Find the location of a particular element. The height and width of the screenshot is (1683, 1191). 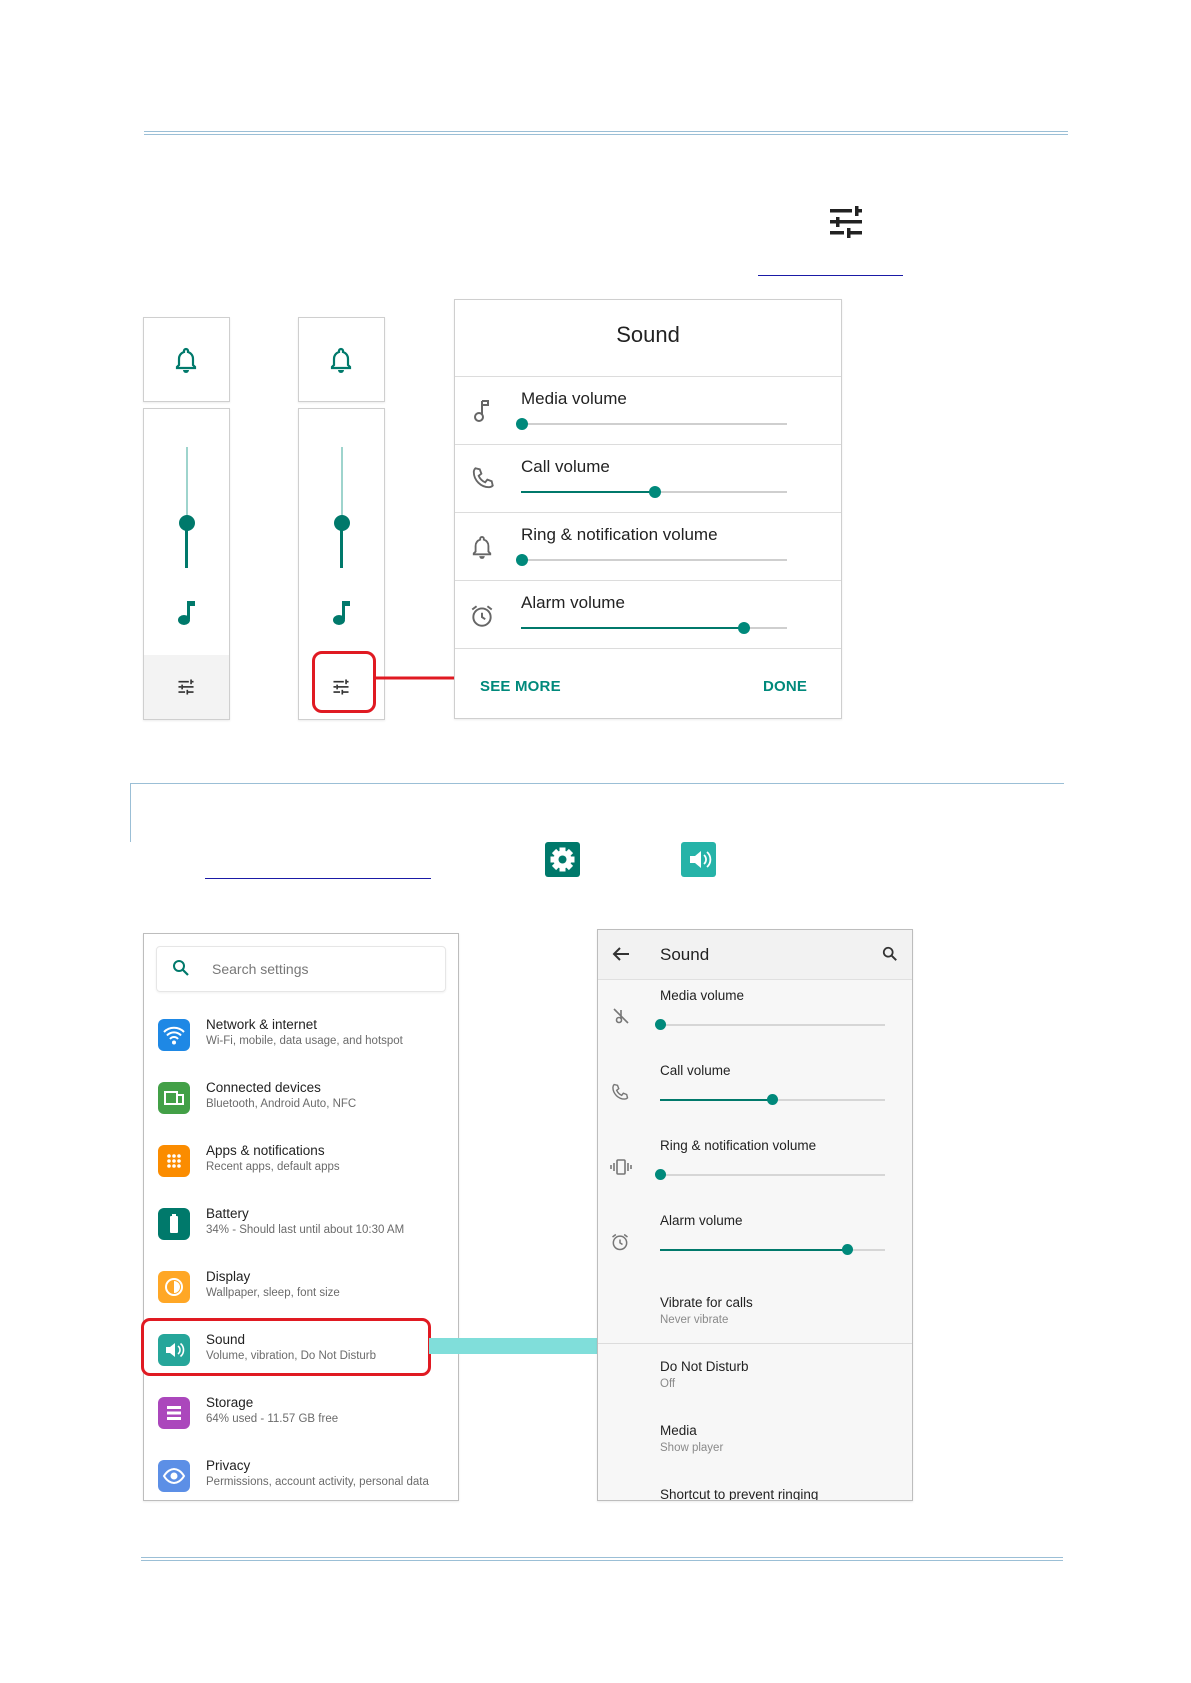

volume-label: Call volume is located at coordinates (695, 1070).